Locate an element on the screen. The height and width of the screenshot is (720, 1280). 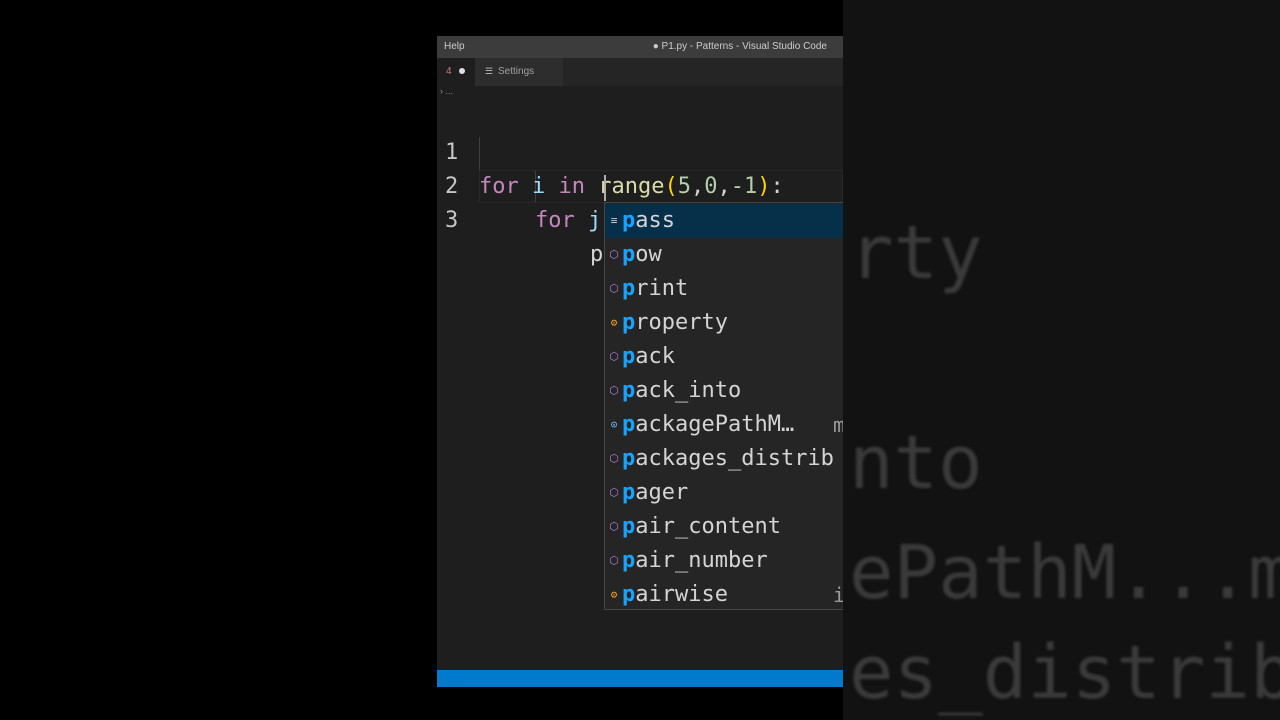
suggestion-label: pass is located at coordinates (648, 221).